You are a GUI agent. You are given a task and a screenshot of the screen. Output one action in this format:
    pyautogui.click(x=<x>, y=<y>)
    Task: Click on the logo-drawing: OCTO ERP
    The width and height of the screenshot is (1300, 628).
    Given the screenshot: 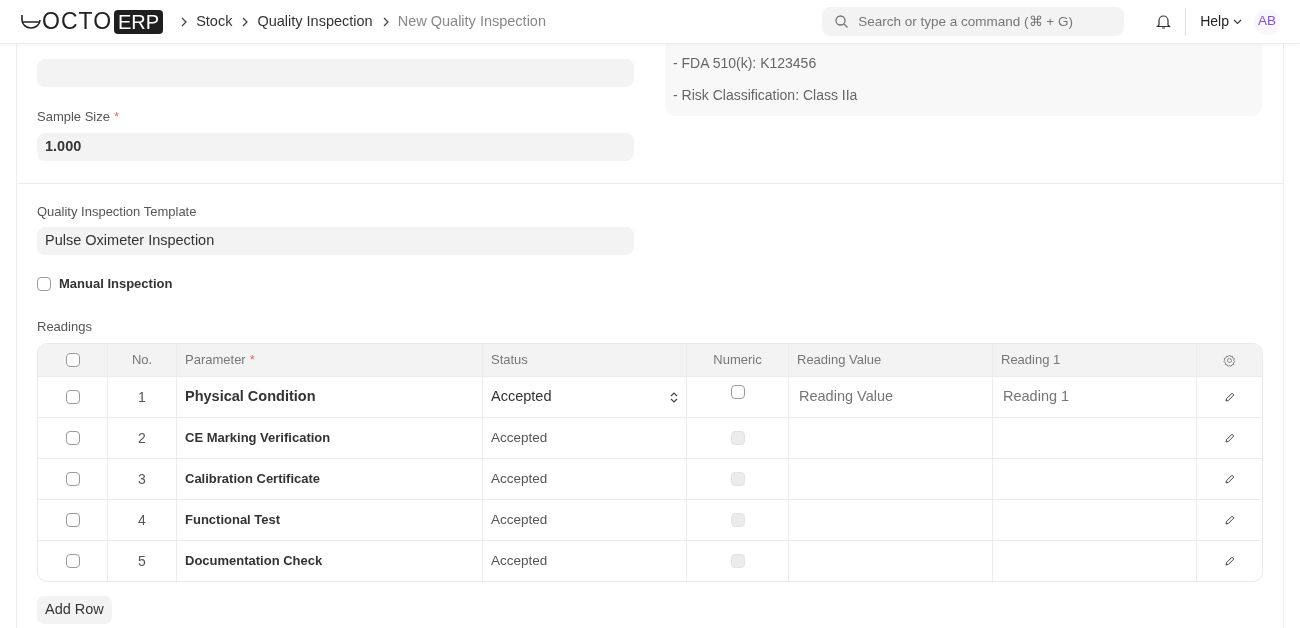 What is the action you would take?
    pyautogui.click(x=92, y=21)
    